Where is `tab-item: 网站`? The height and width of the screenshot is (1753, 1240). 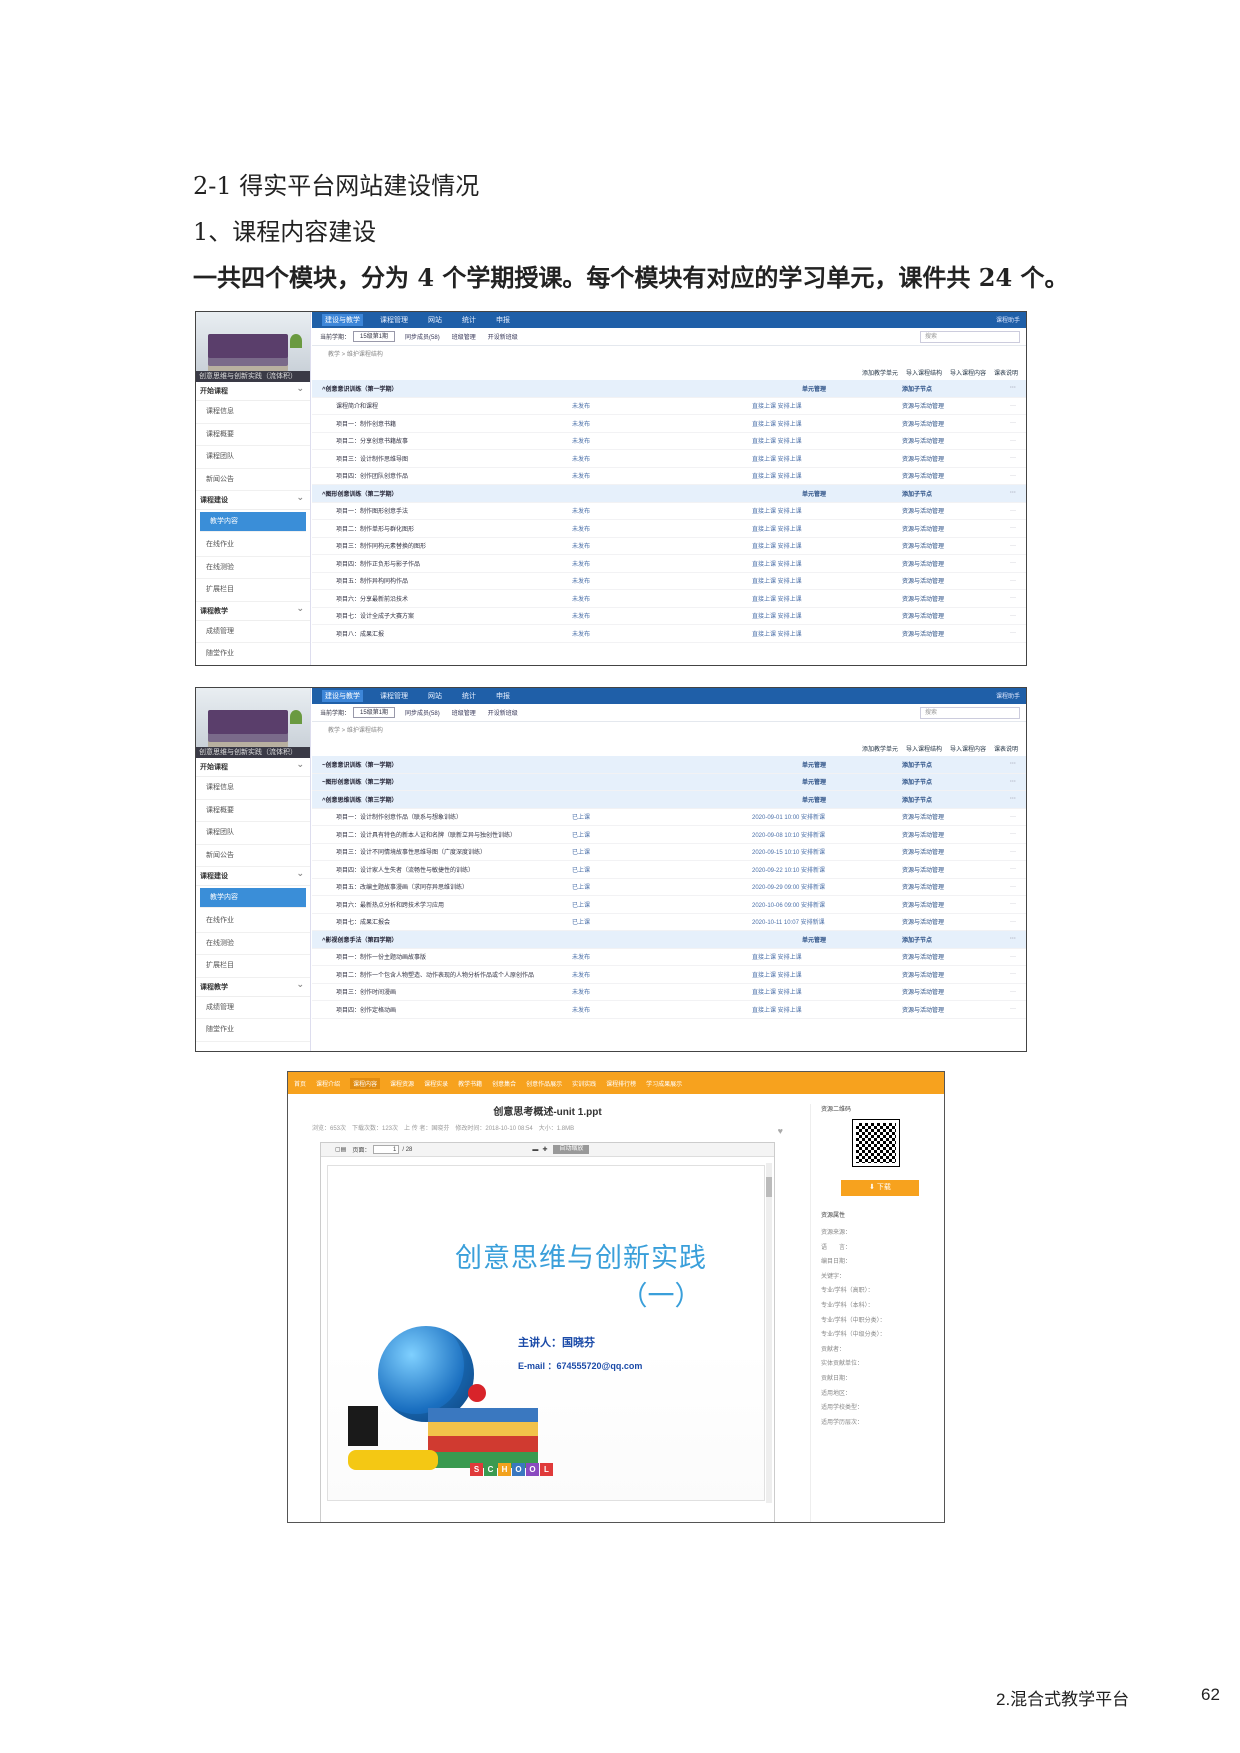 tab-item: 网站 is located at coordinates (435, 696).